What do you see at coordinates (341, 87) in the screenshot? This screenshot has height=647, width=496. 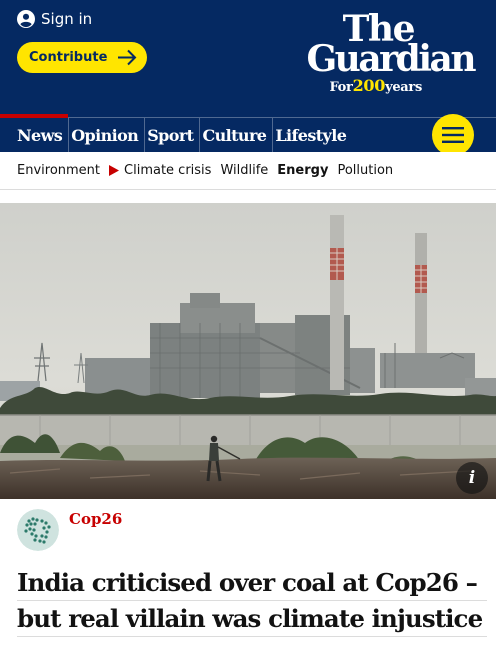 I see `logo-tagline-prefix: For` at bounding box center [341, 87].